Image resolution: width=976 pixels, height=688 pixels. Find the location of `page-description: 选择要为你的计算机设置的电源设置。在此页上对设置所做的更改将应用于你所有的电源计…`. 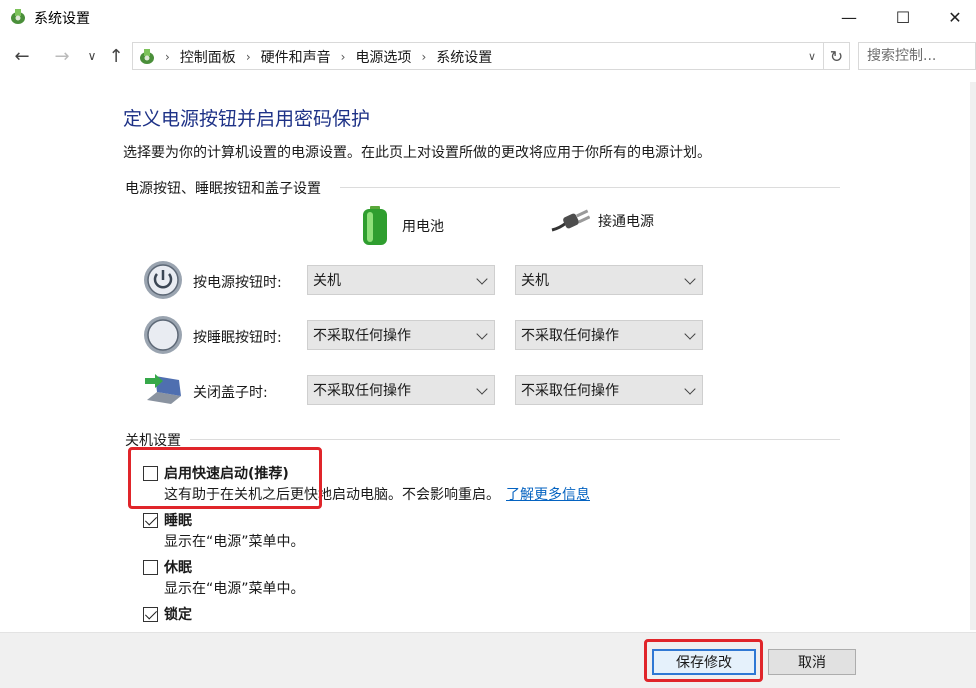

page-description: 选择要为你的计算机设置的电源设置。在此页上对设置所做的更改将应用于你所有的电源计… is located at coordinates (417, 153).